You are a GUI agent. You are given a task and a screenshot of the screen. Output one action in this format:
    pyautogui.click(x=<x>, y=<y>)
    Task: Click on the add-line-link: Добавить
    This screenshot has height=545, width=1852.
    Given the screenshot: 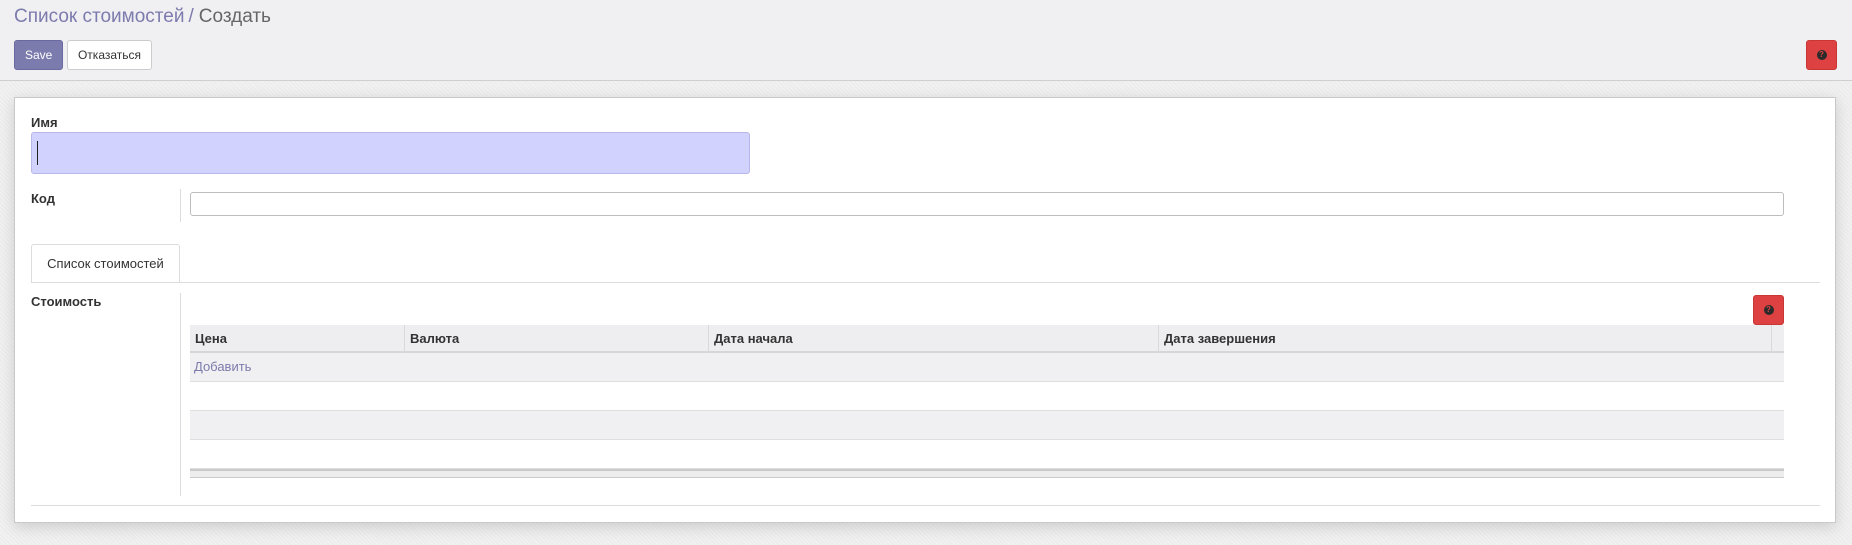 What is the action you would take?
    pyautogui.click(x=220, y=366)
    